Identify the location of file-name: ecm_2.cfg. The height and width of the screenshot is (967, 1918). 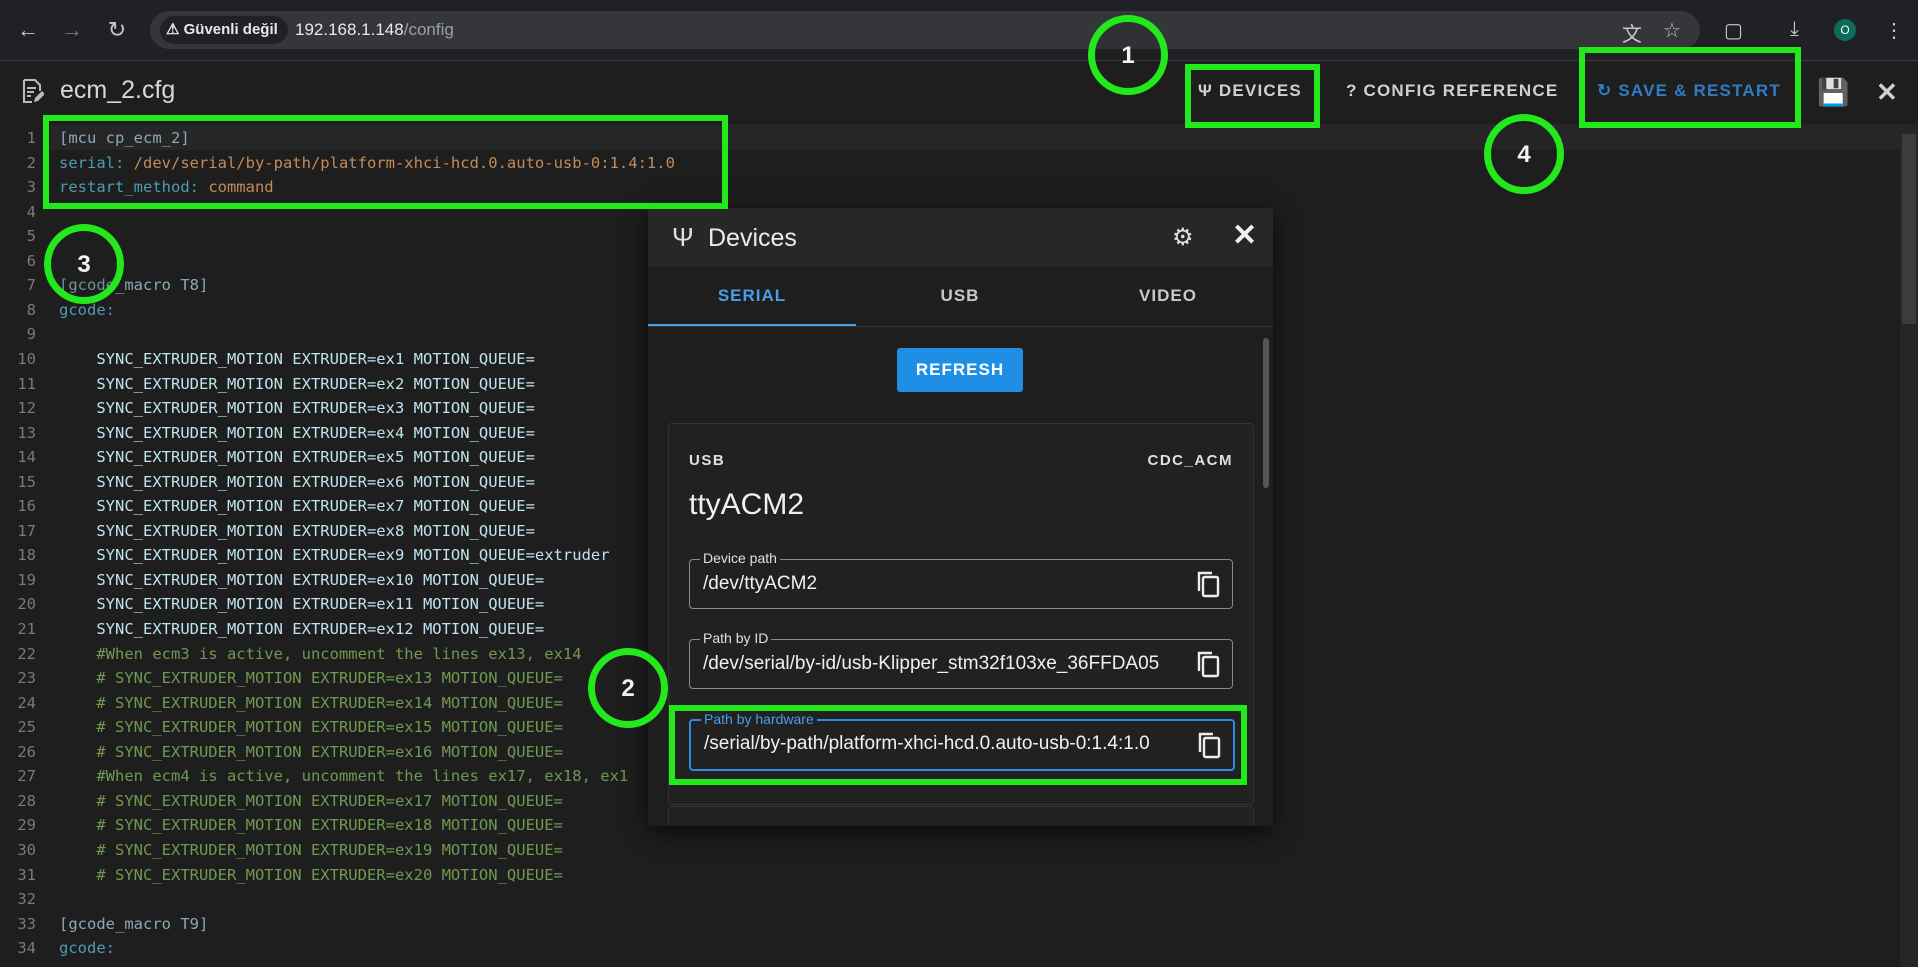
(118, 90).